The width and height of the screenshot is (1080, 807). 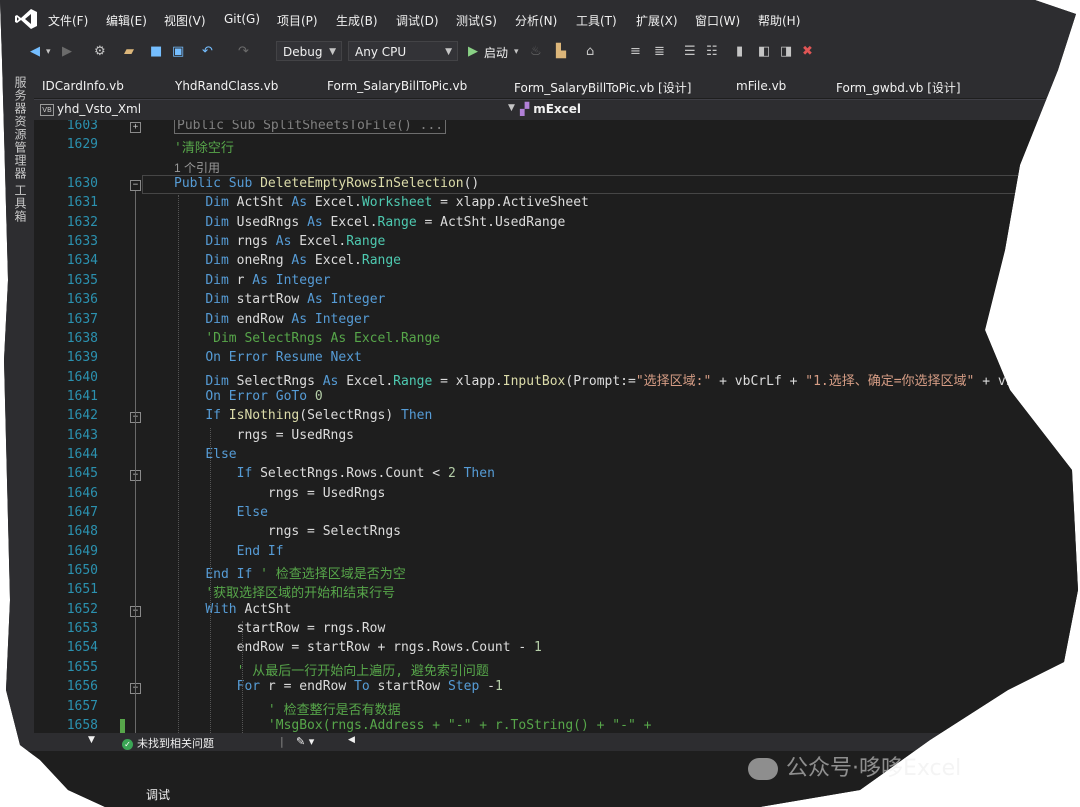 What do you see at coordinates (82, 571) in the screenshot?
I see `line-number: 1650` at bounding box center [82, 571].